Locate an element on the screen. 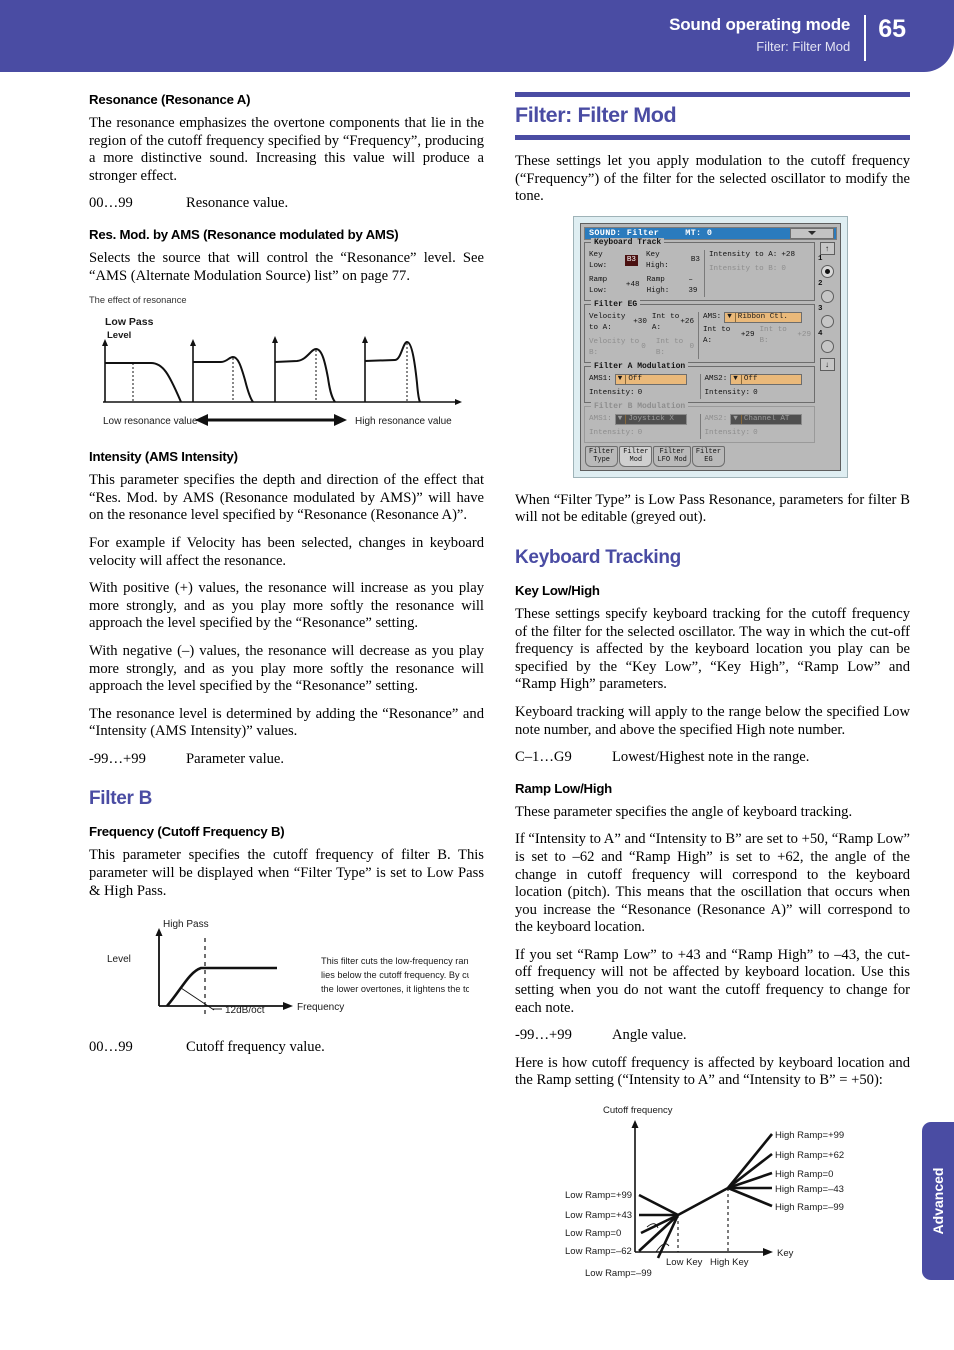 This screenshot has height=1350, width=954. lcd-ams2-intensity-value: 0 is located at coordinates (755, 393).